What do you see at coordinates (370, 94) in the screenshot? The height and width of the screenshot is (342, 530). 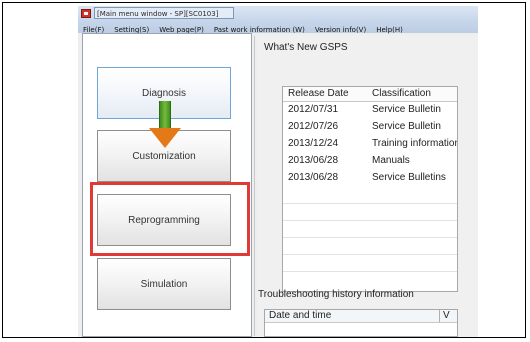 I see `whats-new-table-header: Release Date Classification` at bounding box center [370, 94].